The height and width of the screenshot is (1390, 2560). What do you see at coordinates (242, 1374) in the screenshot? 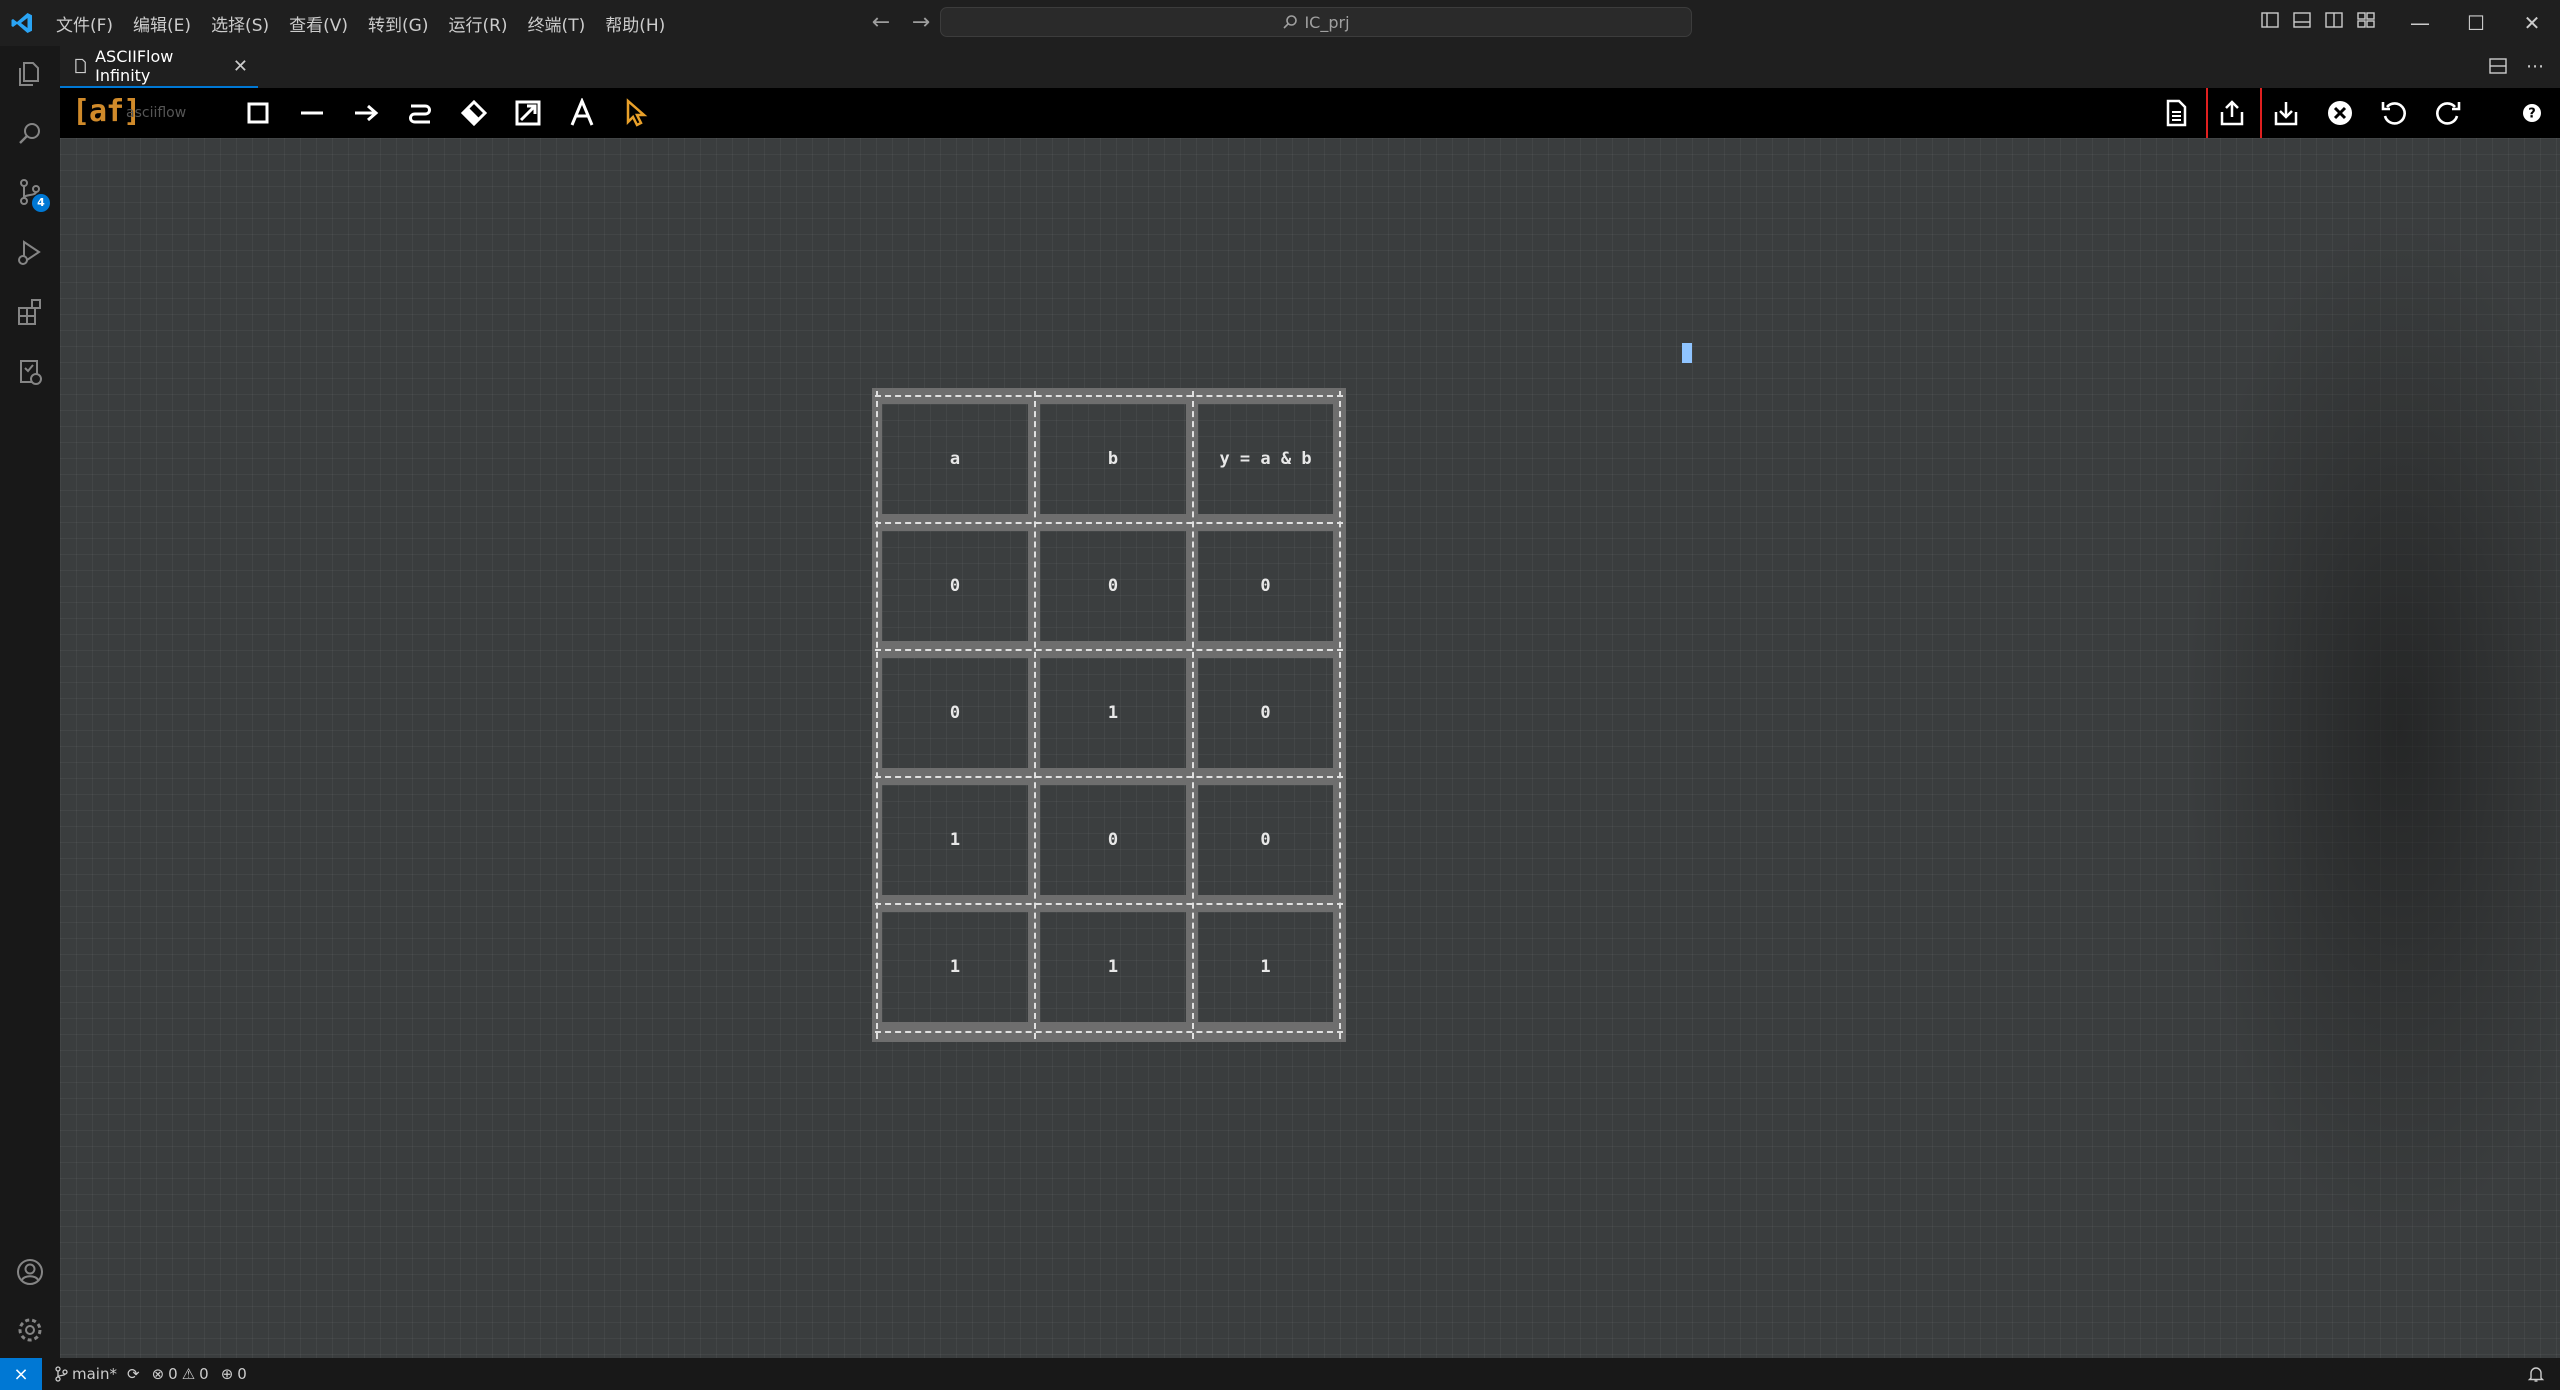
I see `ports-count: 0` at bounding box center [242, 1374].